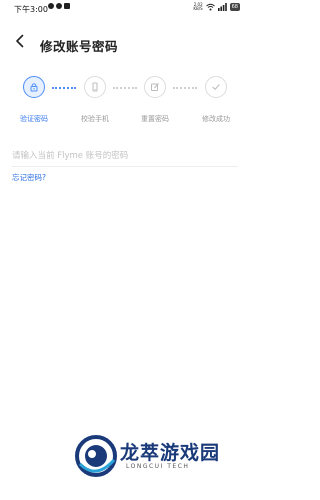  Describe the element at coordinates (95, 119) in the screenshot. I see `step-2-label: 校验手机` at that location.